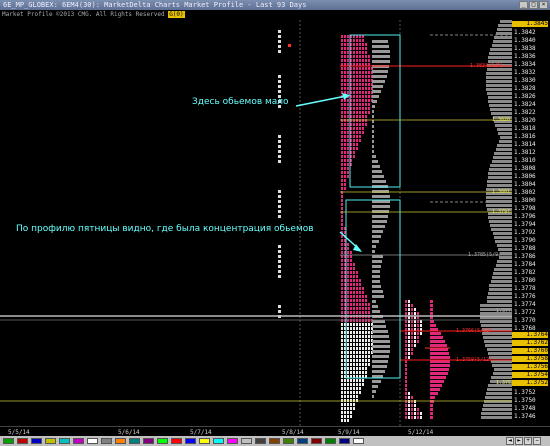 Image resolution: width=550 pixels, height=446 pixels. I want to click on chart-tag: G(0), so click(176, 14).